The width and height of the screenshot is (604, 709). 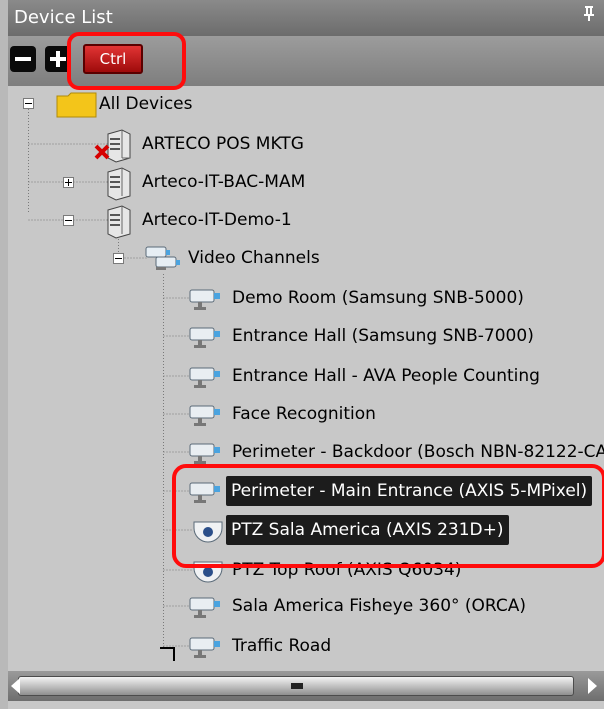 I want to click on tree-node-label: Demo Room (Samsung SNB-5000), so click(x=378, y=298).